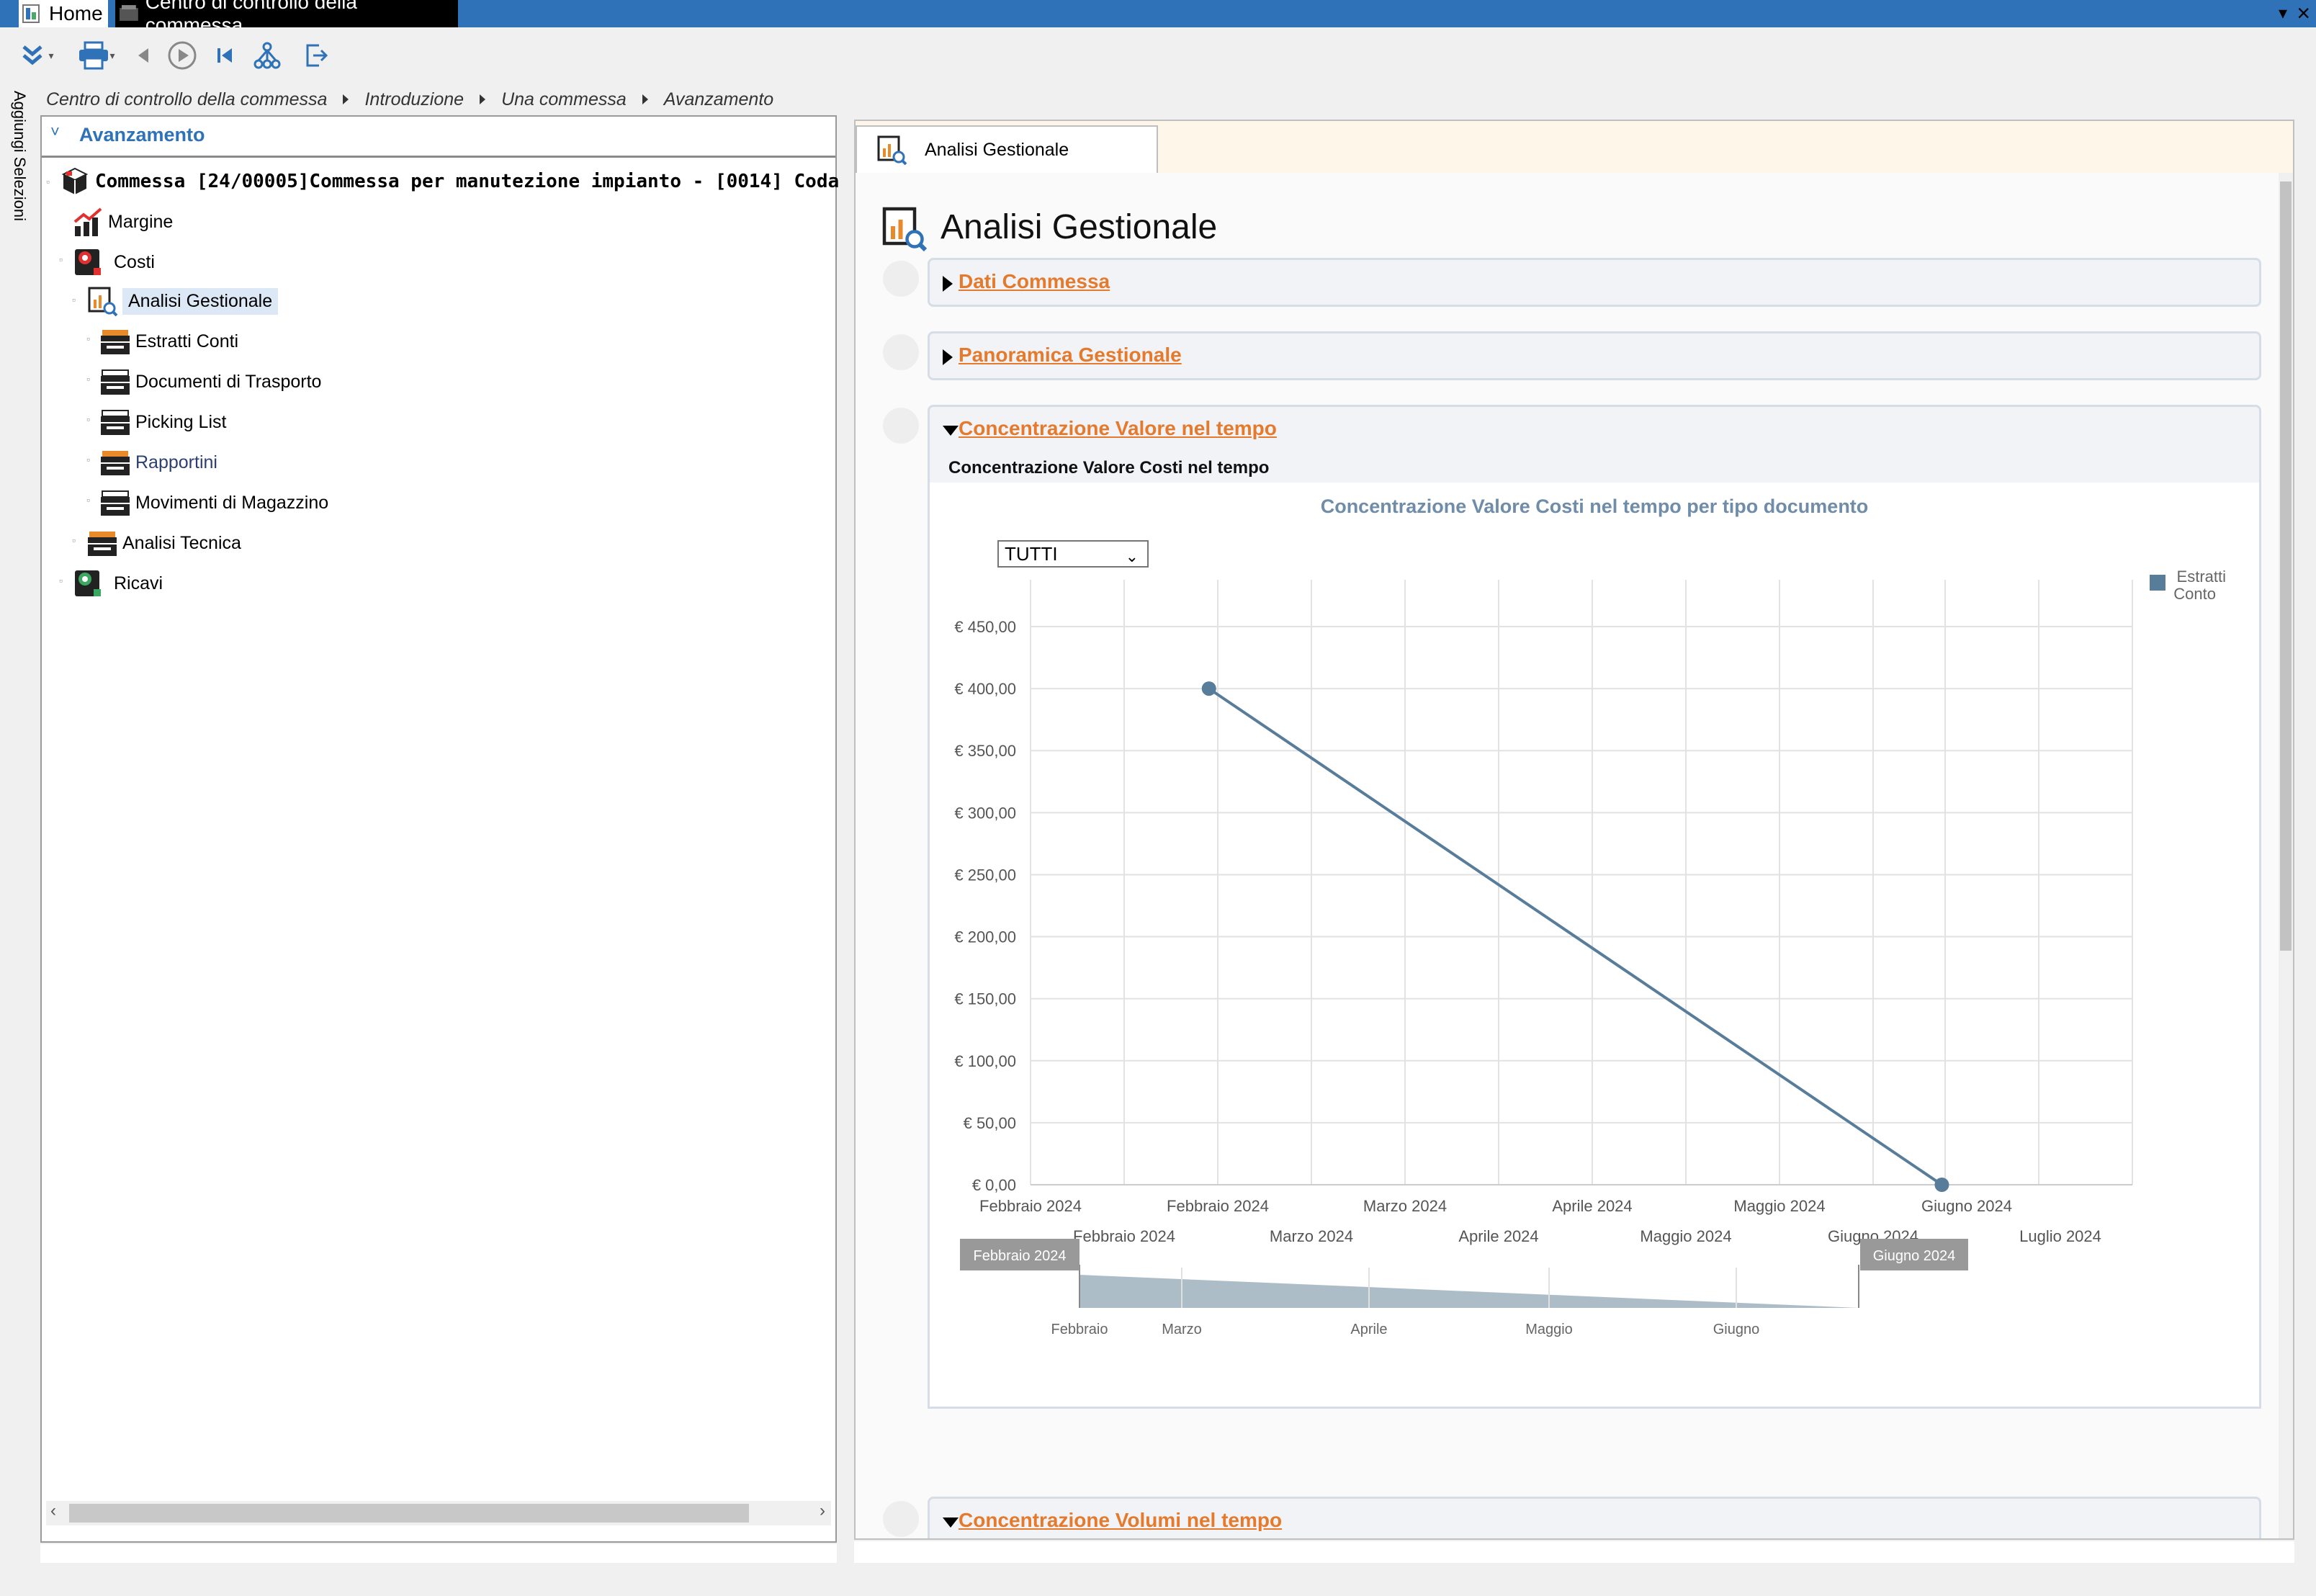 The image size is (2316, 1596). I want to click on tree-item-label: Ricavi, so click(138, 583).